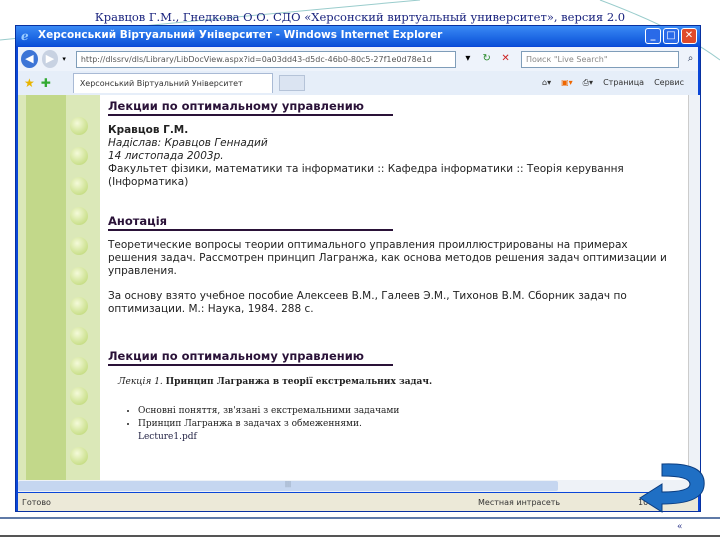 Image resolution: width=720 pixels, height=540 pixels. Describe the element at coordinates (59, 287) in the screenshot. I see `binder-strip` at that location.